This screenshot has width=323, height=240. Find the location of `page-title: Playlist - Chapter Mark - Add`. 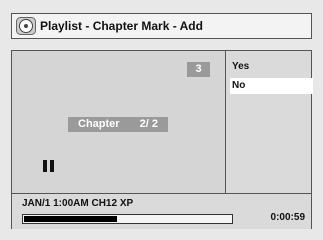

page-title: Playlist - Chapter Mark - Add is located at coordinates (121, 26).